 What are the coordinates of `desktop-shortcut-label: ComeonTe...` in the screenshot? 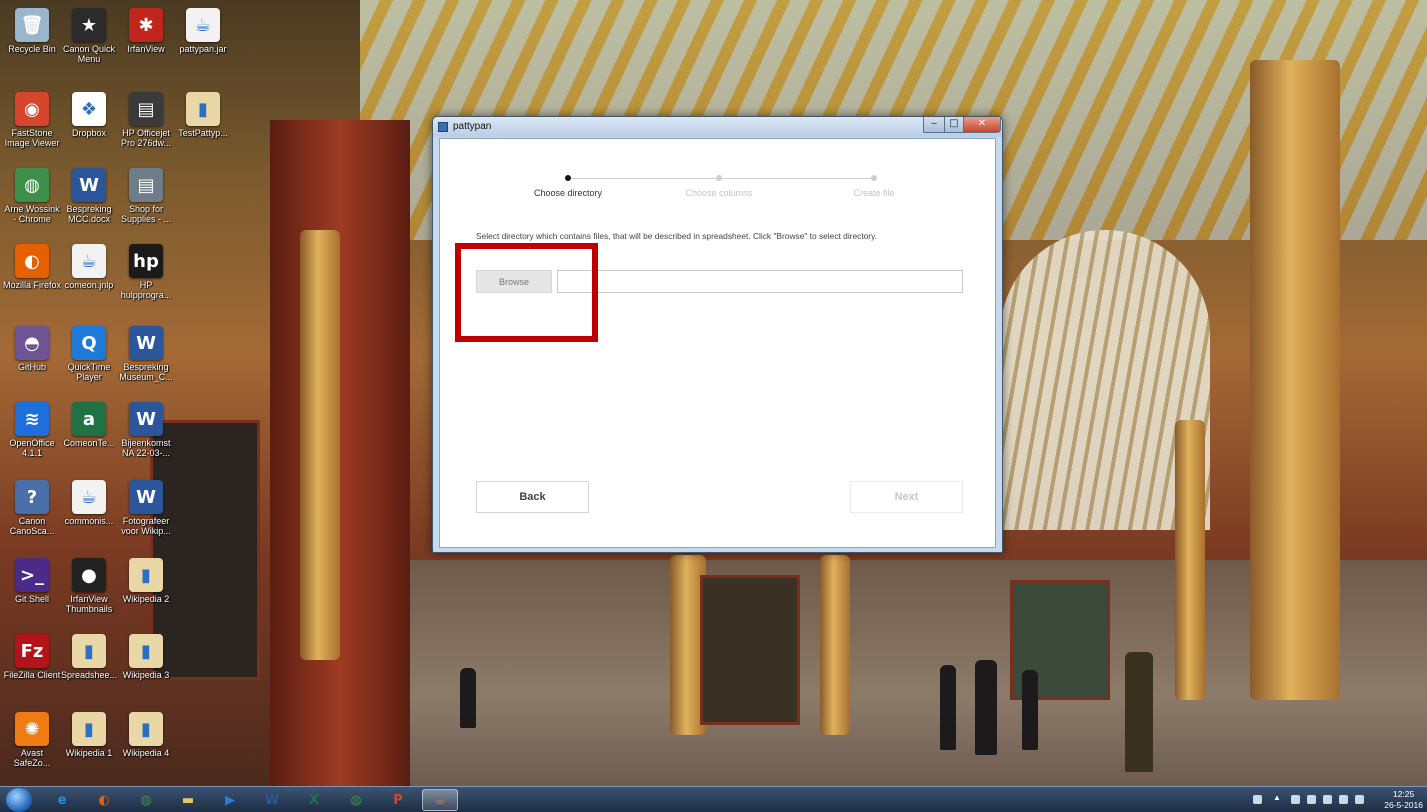 It's located at (89, 443).